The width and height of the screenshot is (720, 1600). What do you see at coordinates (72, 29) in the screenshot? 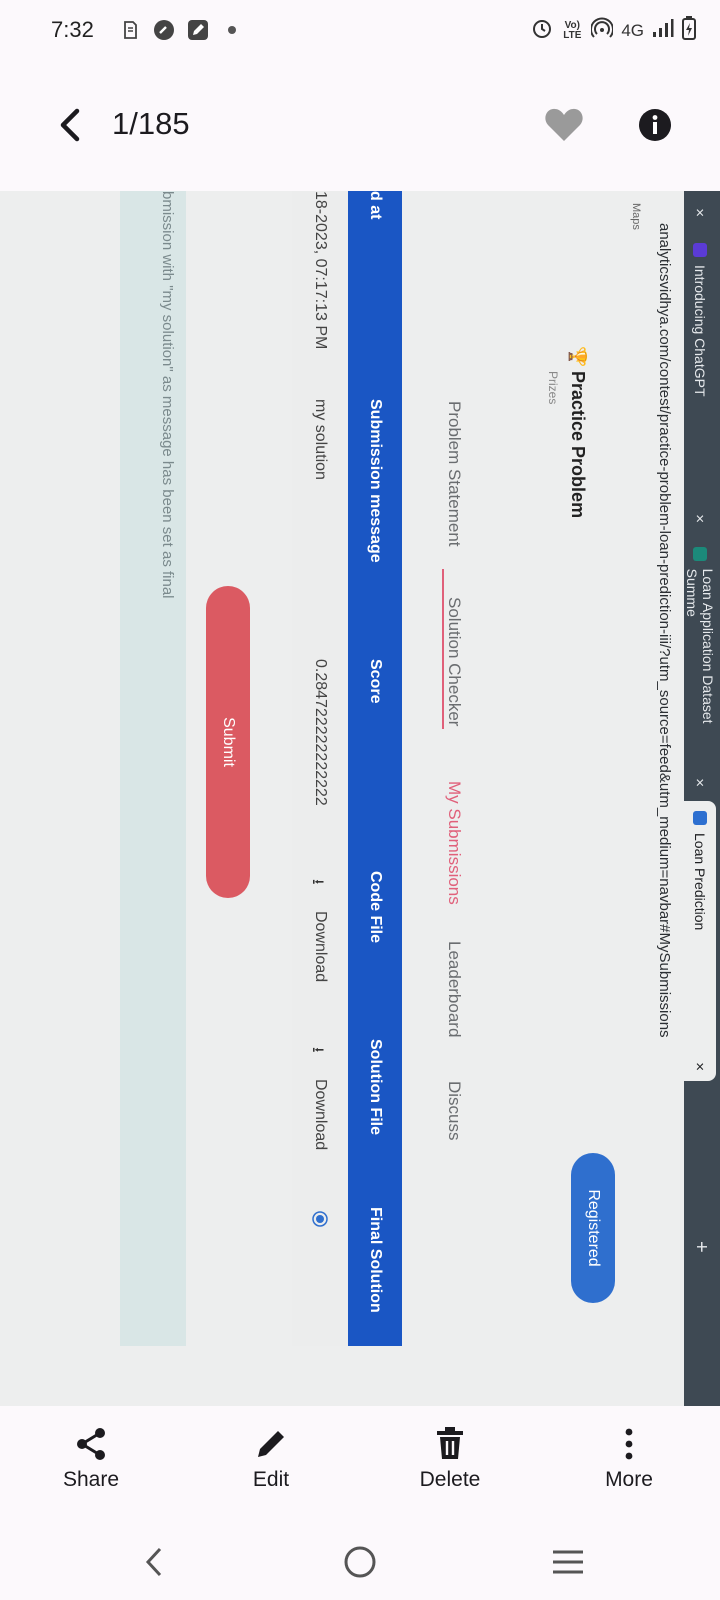
I see `status-time: 7:32` at bounding box center [72, 29].